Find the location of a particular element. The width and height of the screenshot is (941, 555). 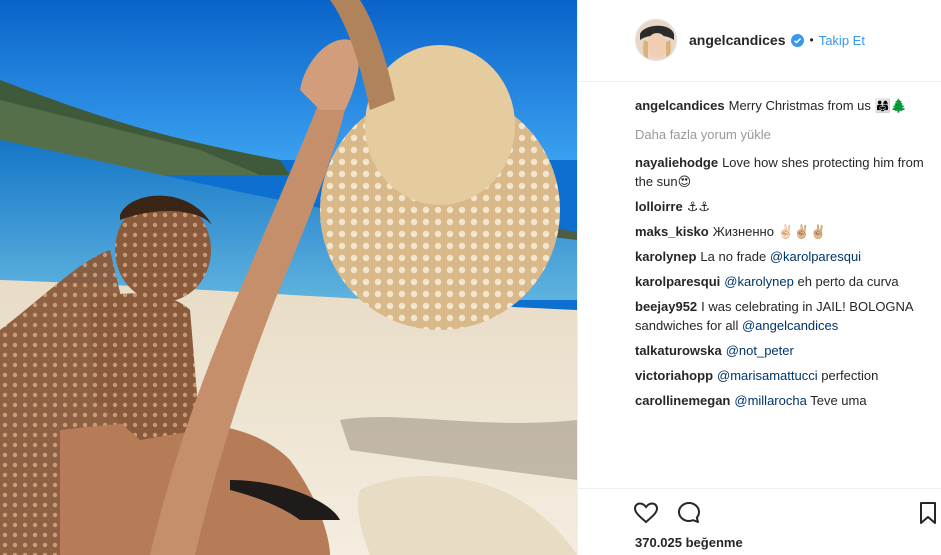

comment-item: maks_kisko Жизненно ✌🏻✌🏼✌🏼 is located at coordinates (785, 231).